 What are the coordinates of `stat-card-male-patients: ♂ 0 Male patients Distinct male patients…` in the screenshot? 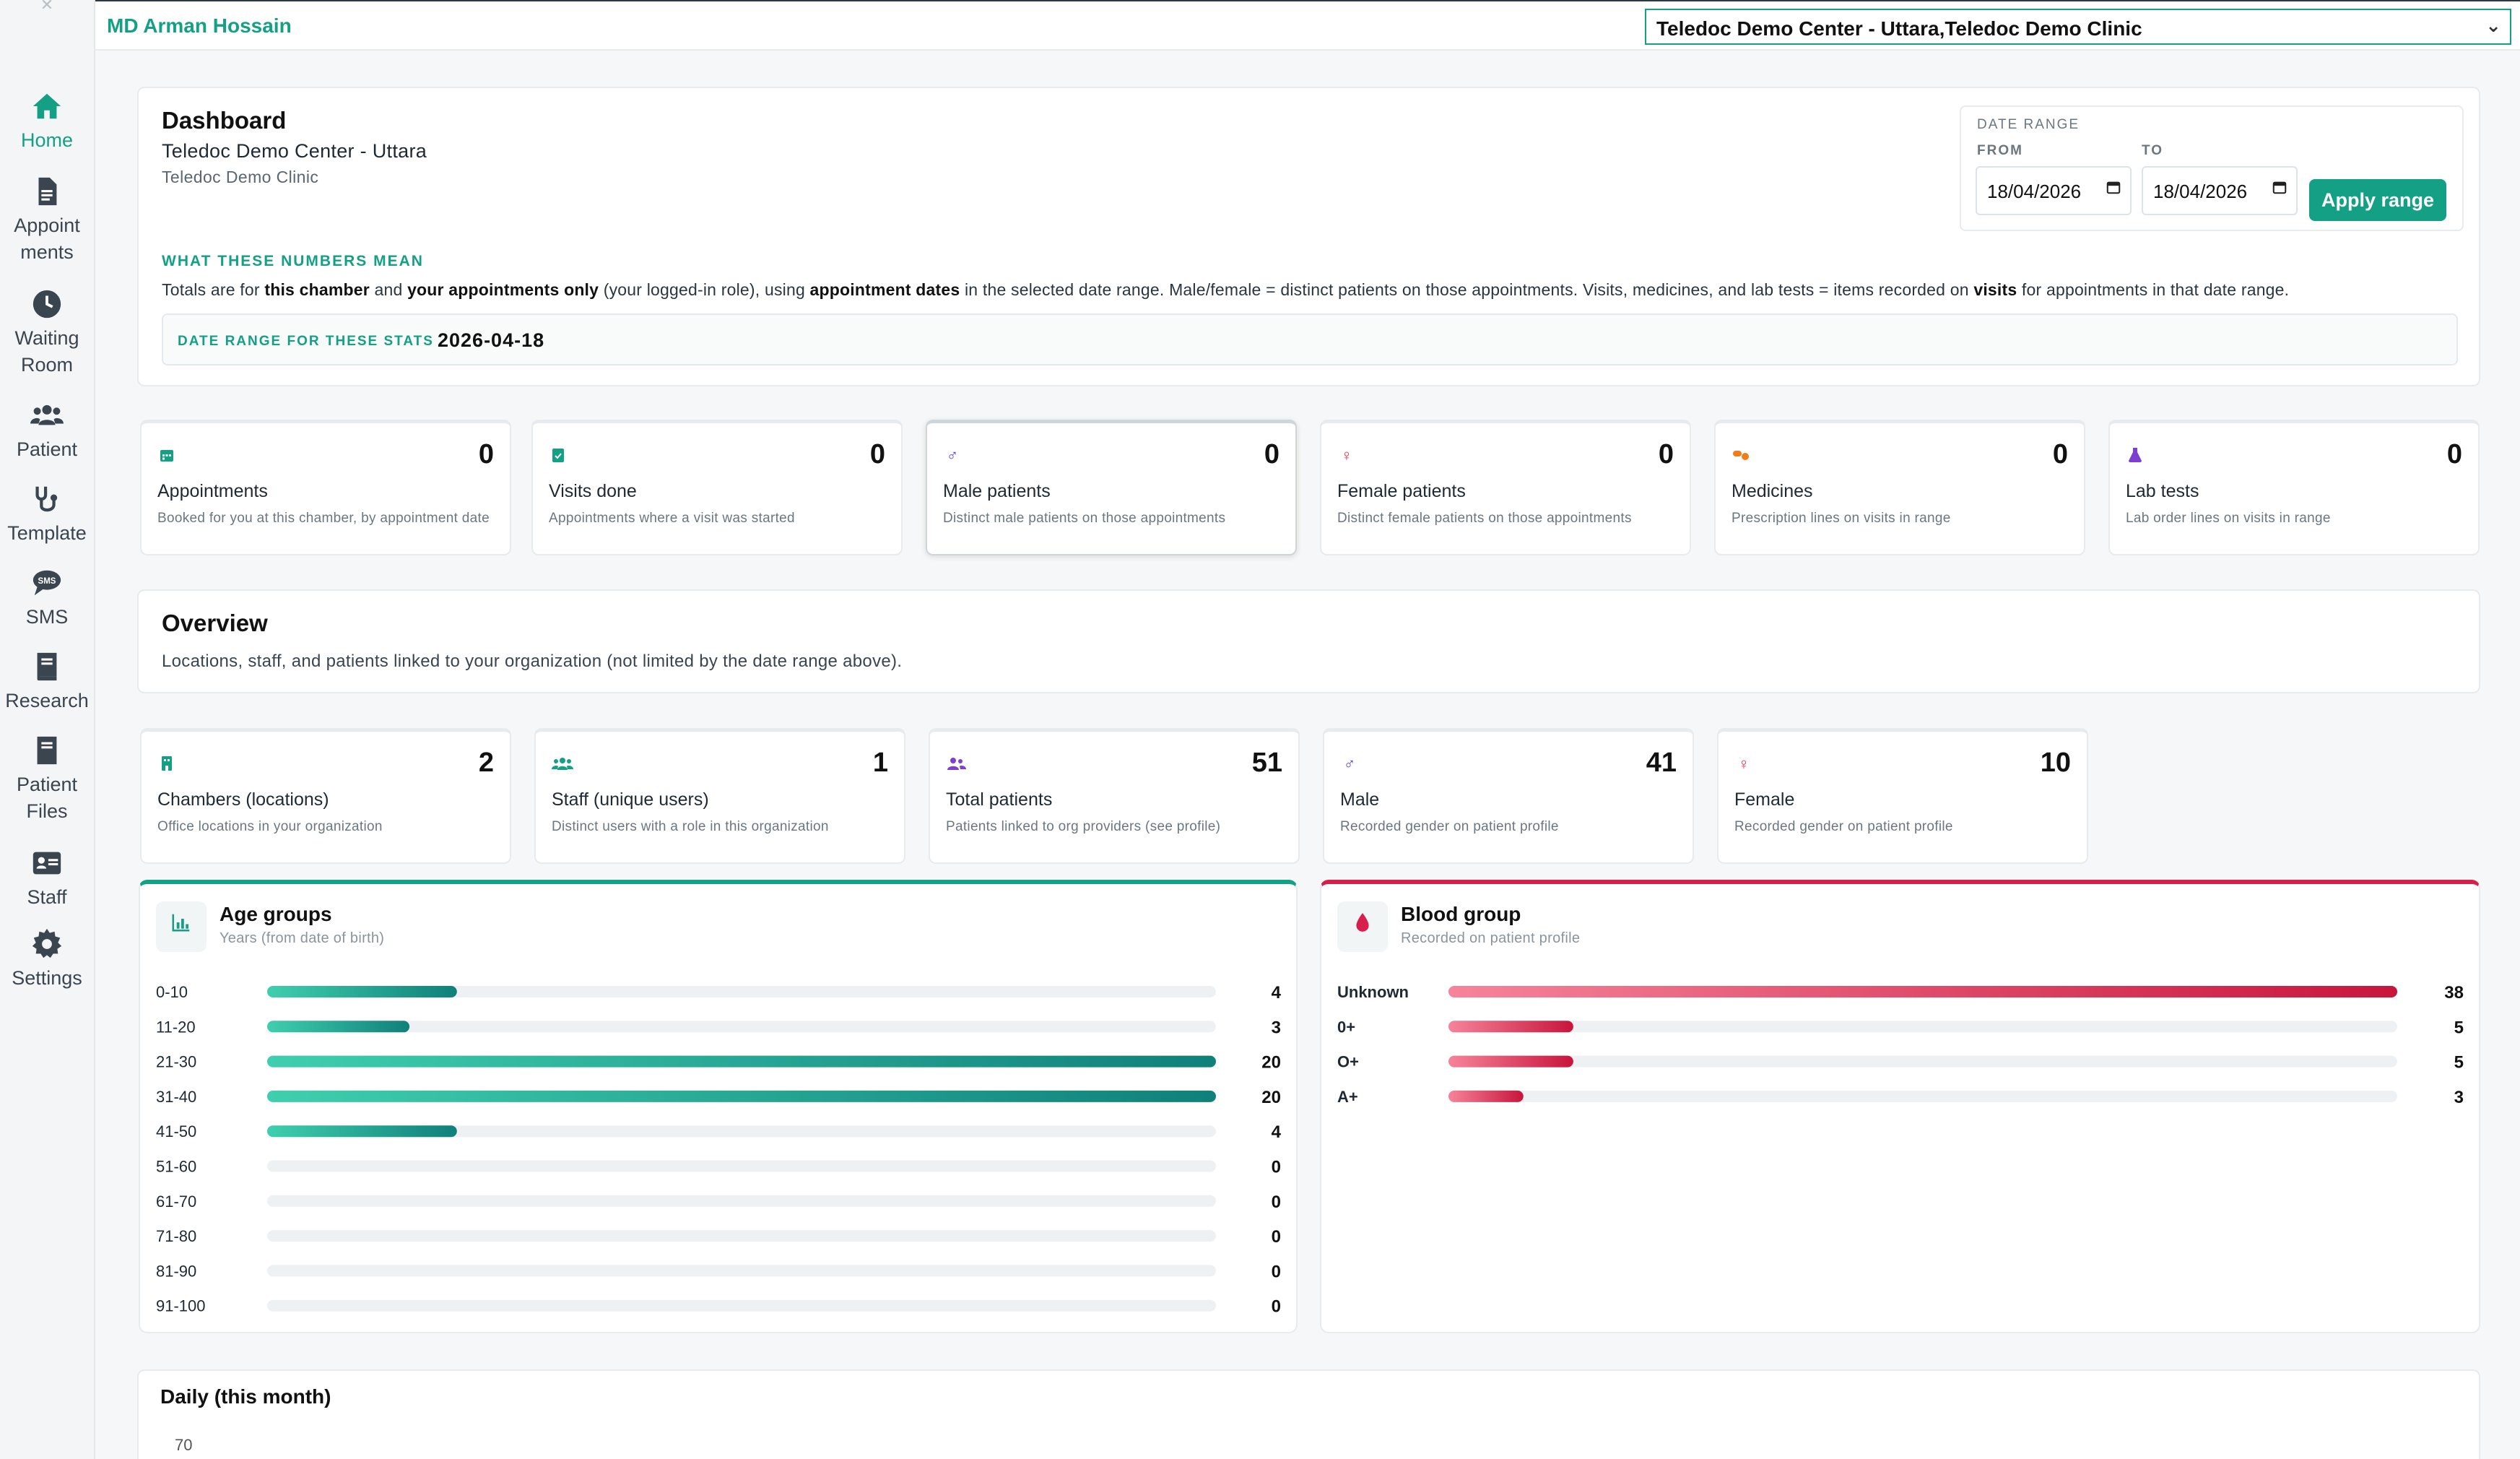 It's located at (1111, 487).